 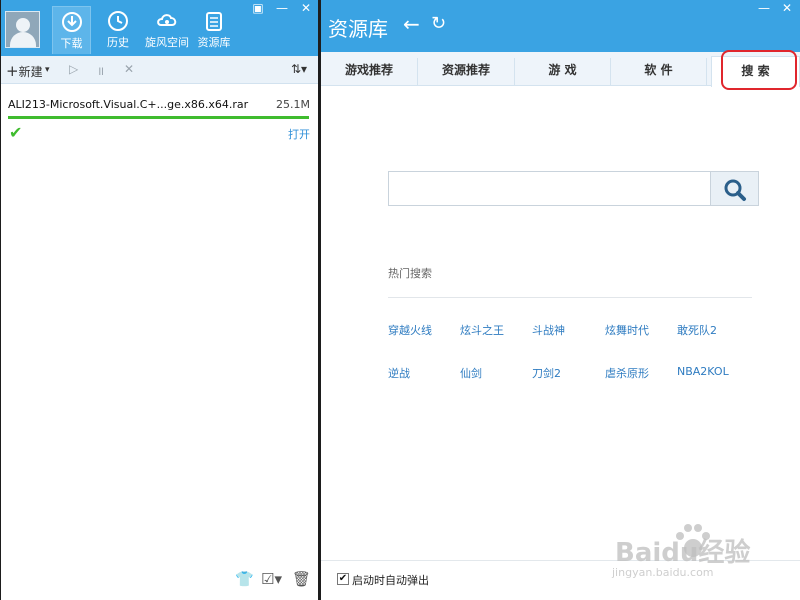 I want to click on tab-software: 软 件, so click(x=659, y=72).